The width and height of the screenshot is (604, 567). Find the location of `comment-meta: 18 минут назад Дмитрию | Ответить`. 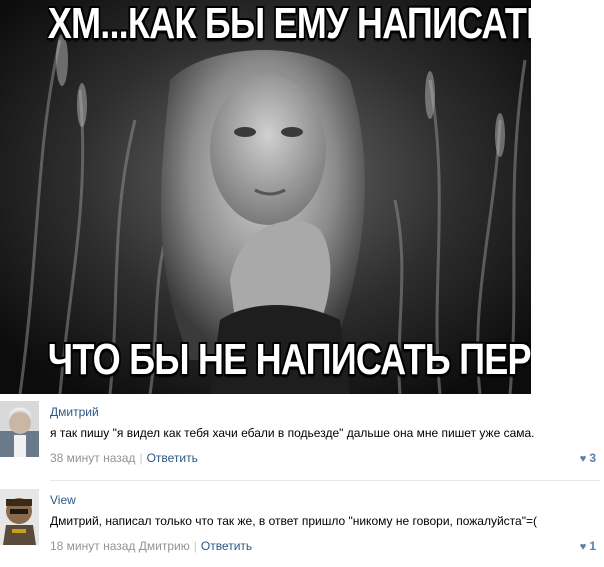

comment-meta: 18 минут назад Дмитрию | Ответить is located at coordinates (151, 546).